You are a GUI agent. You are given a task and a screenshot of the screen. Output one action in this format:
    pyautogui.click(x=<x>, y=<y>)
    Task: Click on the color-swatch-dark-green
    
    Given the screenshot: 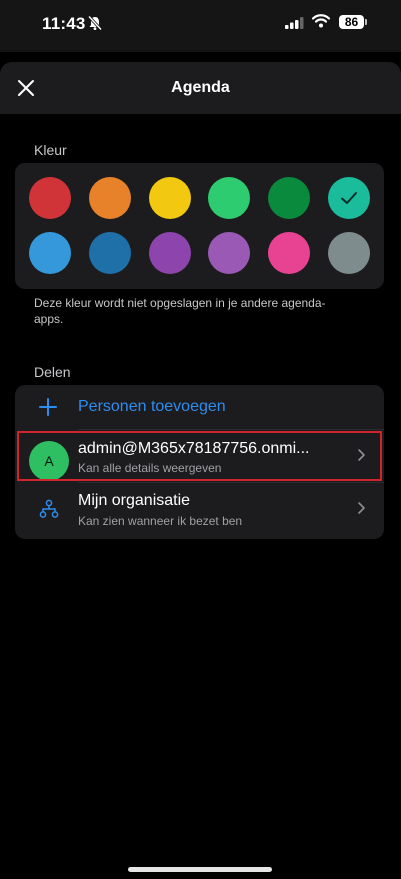 What is the action you would take?
    pyautogui.click(x=289, y=198)
    